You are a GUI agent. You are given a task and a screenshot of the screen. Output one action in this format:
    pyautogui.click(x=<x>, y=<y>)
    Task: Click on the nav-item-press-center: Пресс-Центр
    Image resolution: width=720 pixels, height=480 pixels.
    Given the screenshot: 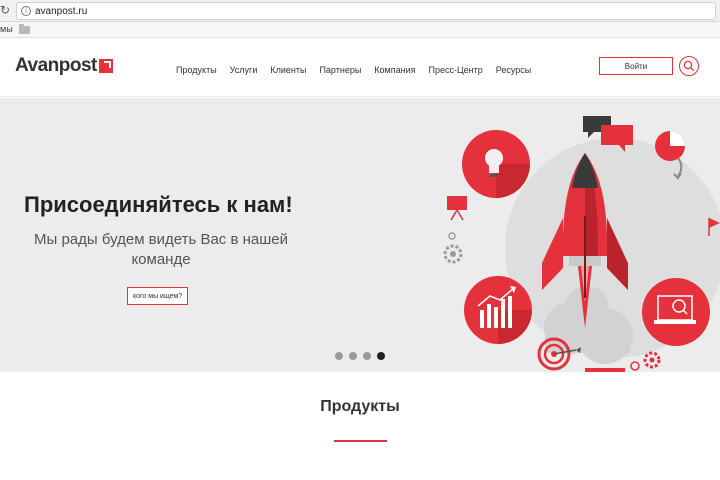 What is the action you would take?
    pyautogui.click(x=456, y=70)
    